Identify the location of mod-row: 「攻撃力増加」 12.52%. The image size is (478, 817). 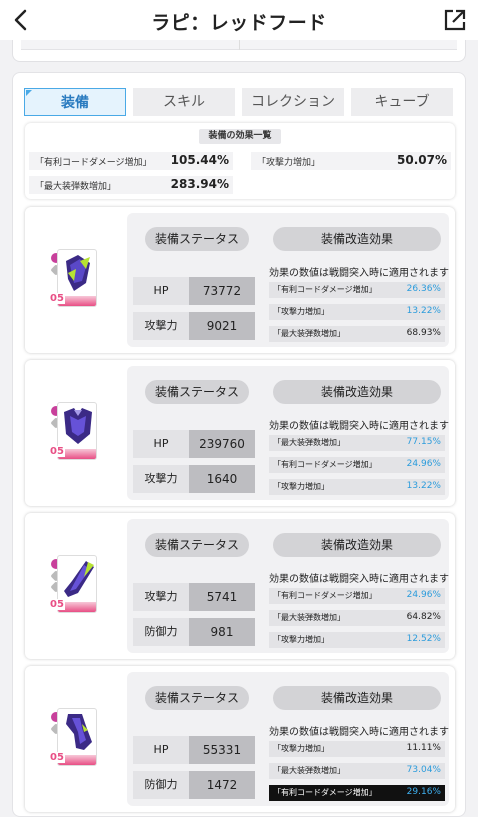
(357, 640).